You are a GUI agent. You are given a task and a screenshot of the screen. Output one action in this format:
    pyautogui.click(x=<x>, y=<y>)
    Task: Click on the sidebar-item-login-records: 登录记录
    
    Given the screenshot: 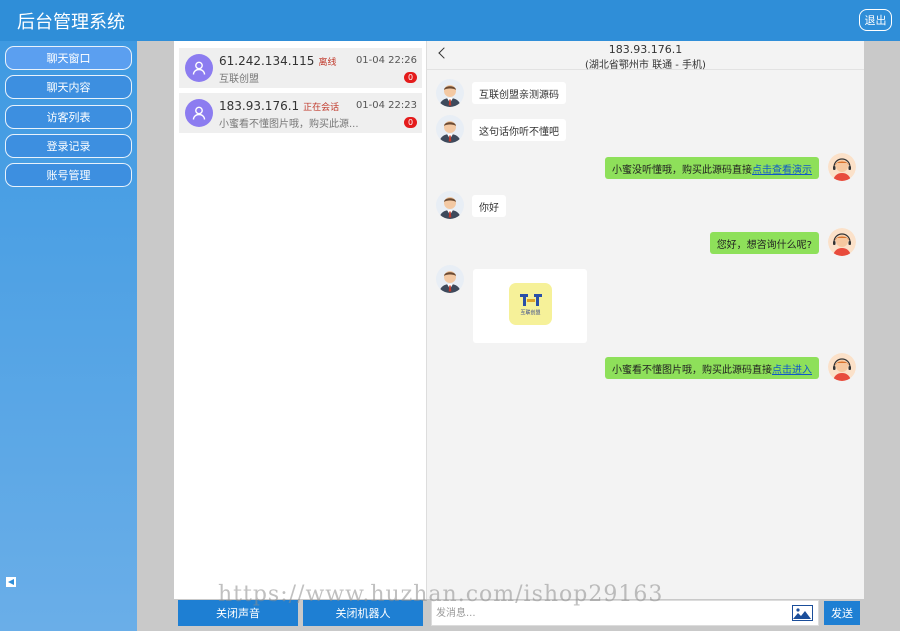 What is the action you would take?
    pyautogui.click(x=68, y=146)
    